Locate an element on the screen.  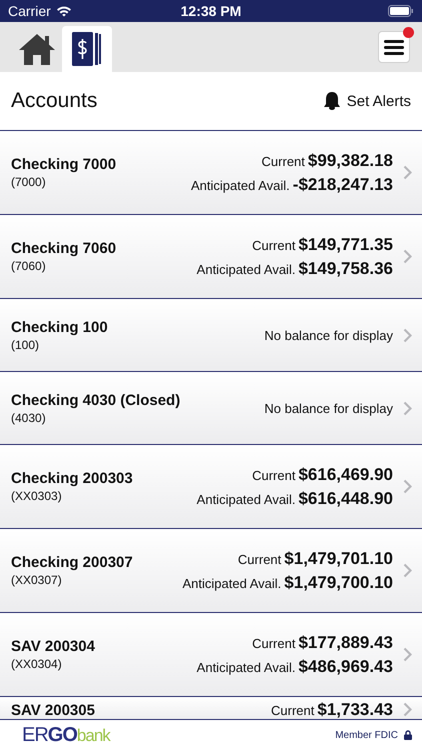
wifi-icon is located at coordinates (64, 11).